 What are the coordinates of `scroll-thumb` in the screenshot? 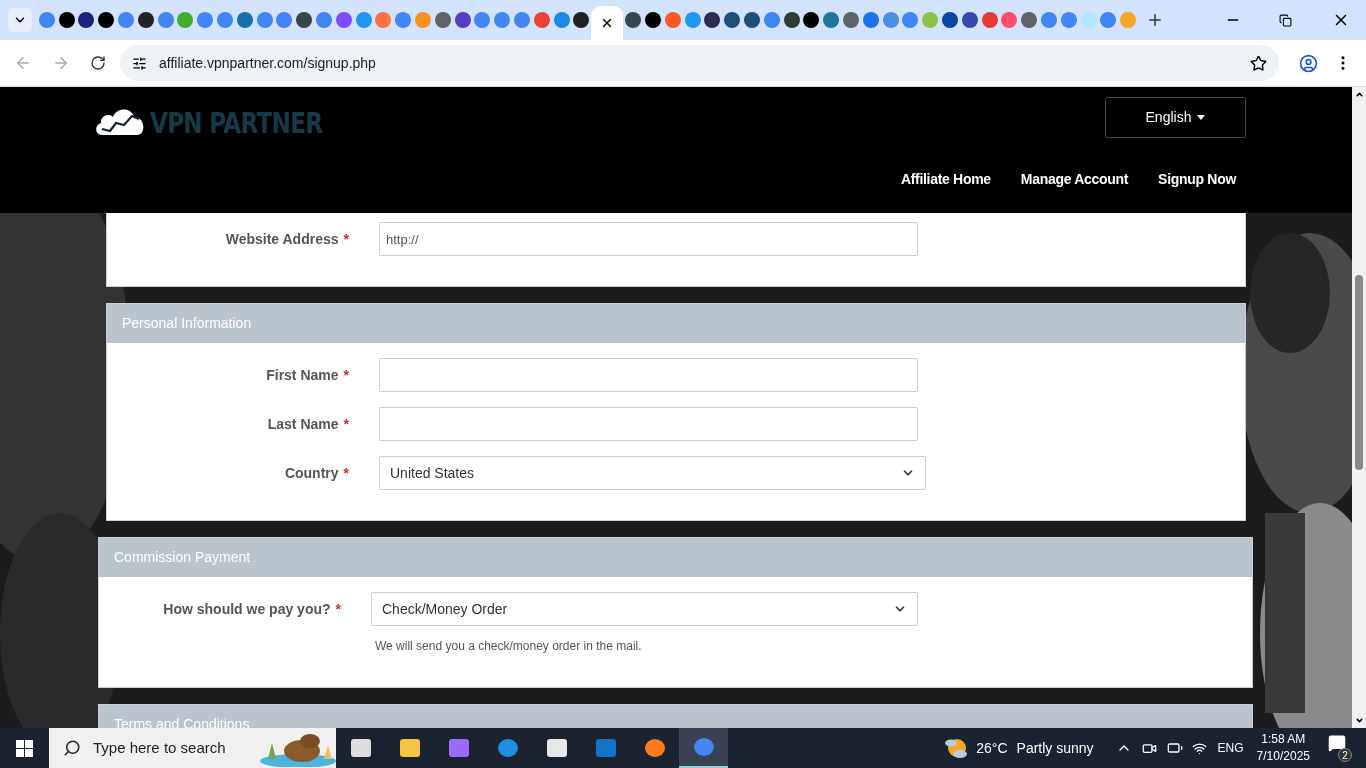 It's located at (1359, 372).